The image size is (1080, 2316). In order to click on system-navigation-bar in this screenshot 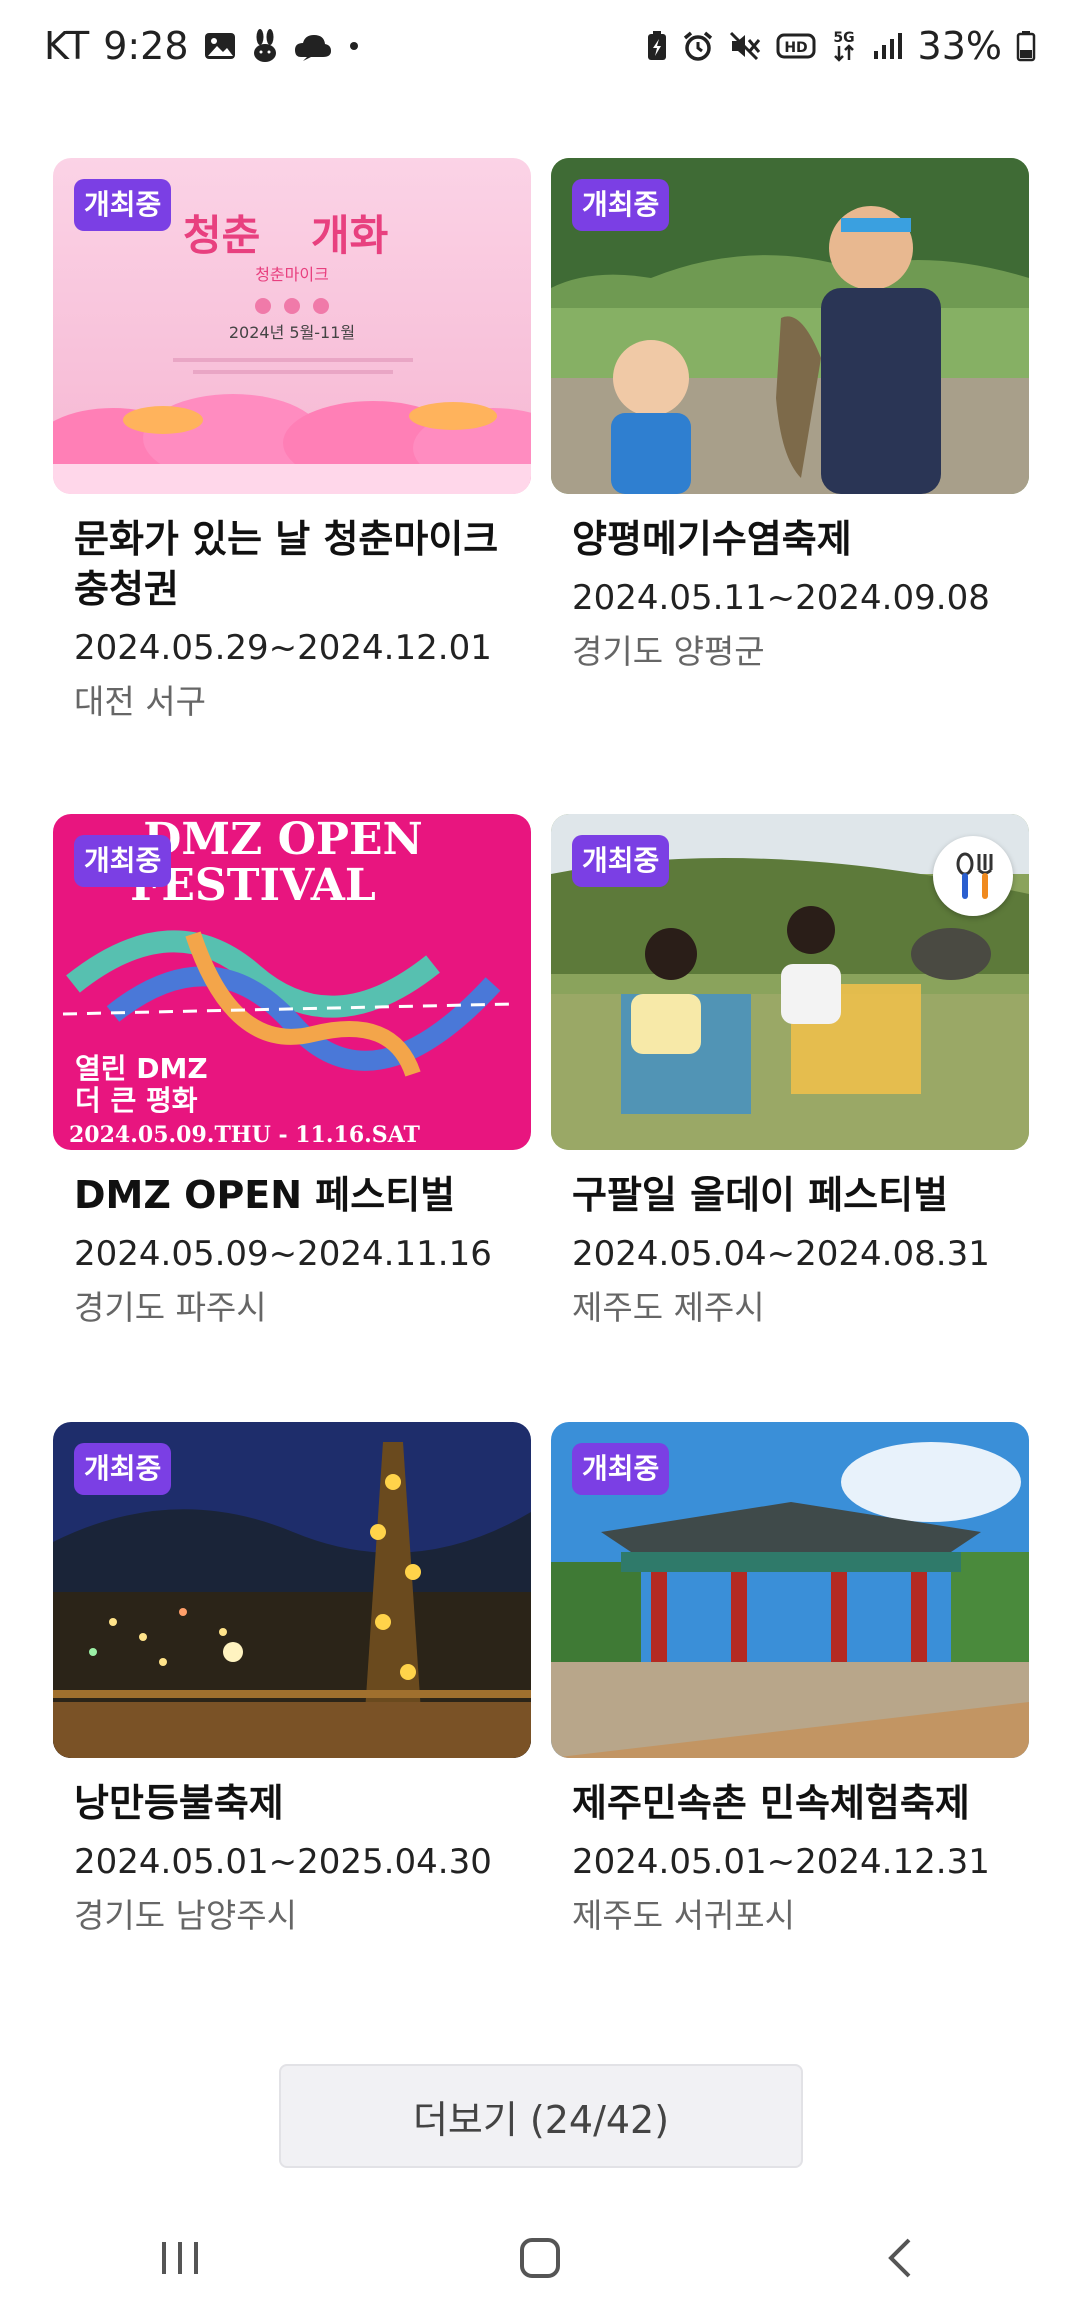, I will do `click(540, 2258)`.